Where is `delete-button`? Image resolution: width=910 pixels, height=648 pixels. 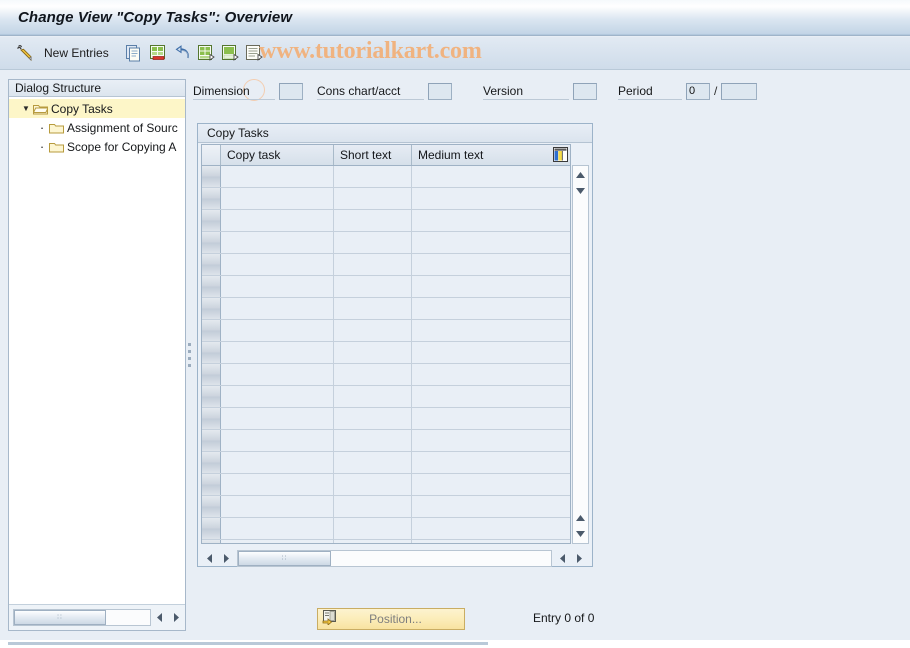 delete-button is located at coordinates (158, 53).